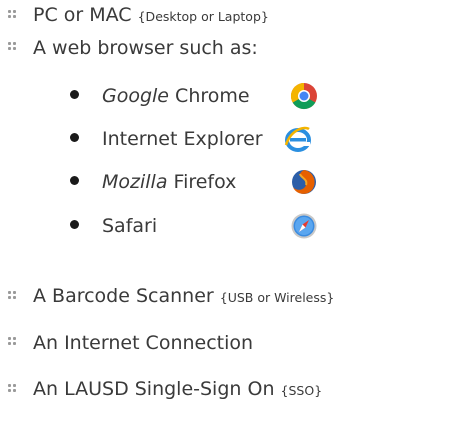 This screenshot has width=453, height=429. I want to click on browser-item-safari: Safari, so click(226, 226).